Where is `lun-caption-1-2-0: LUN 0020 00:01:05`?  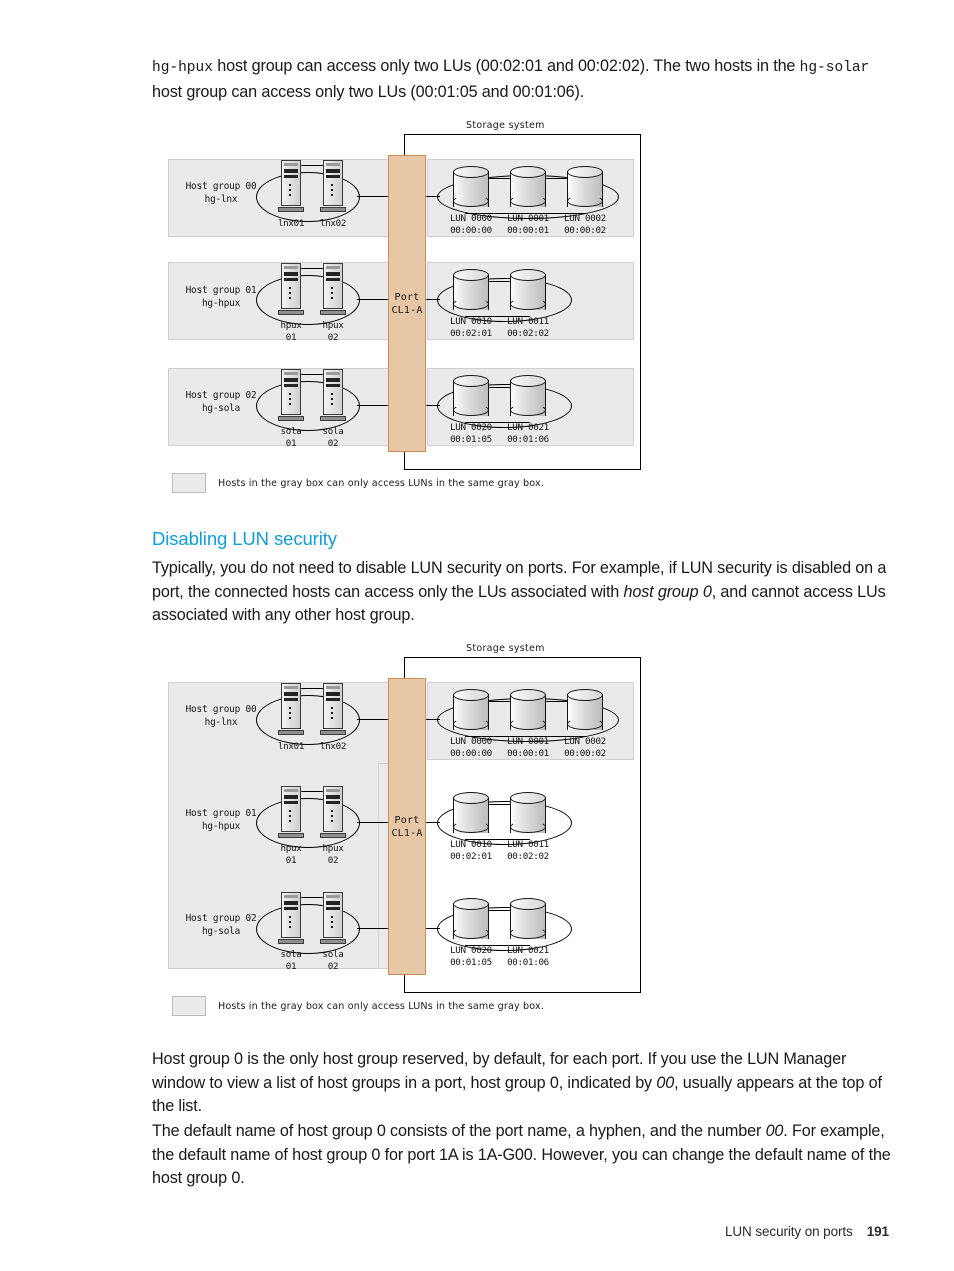
lun-caption-1-2-0: LUN 0020 00:01:05 is located at coordinates (471, 433).